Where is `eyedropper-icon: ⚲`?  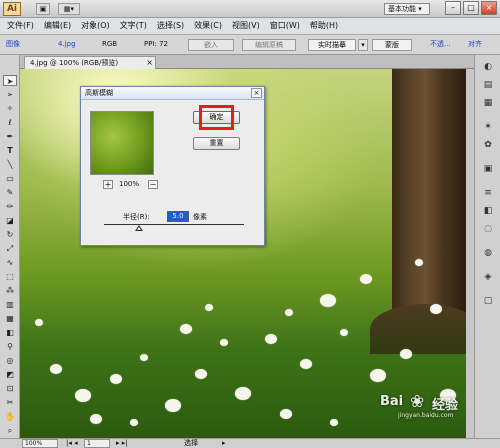
eyedropper-icon: ⚲ is located at coordinates (10, 346).